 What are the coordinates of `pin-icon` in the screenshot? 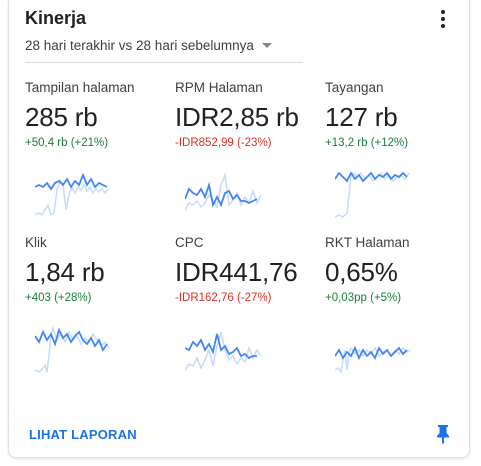 It's located at (443, 434).